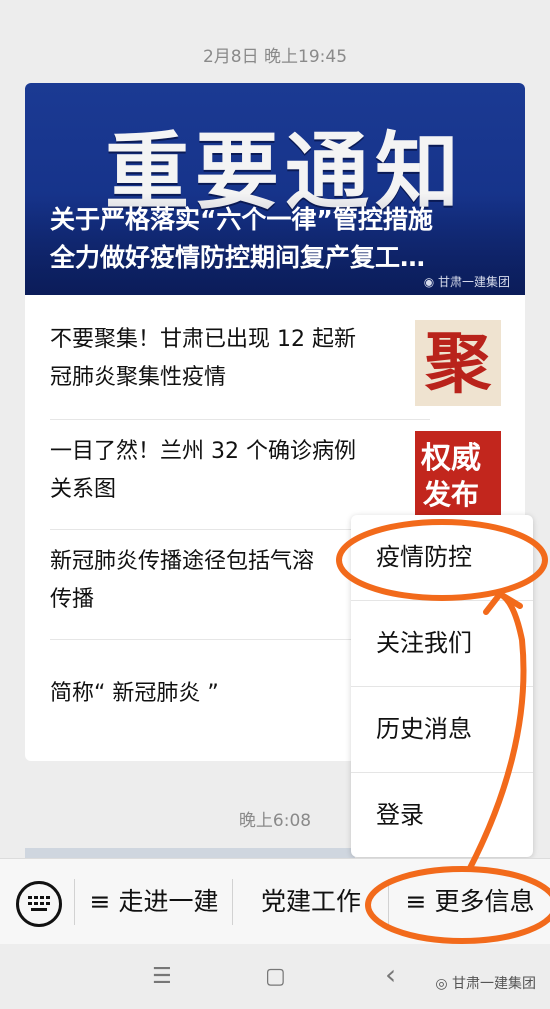  What do you see at coordinates (442, 643) in the screenshot?
I see `menu-item-follow-us: 关注我们` at bounding box center [442, 643].